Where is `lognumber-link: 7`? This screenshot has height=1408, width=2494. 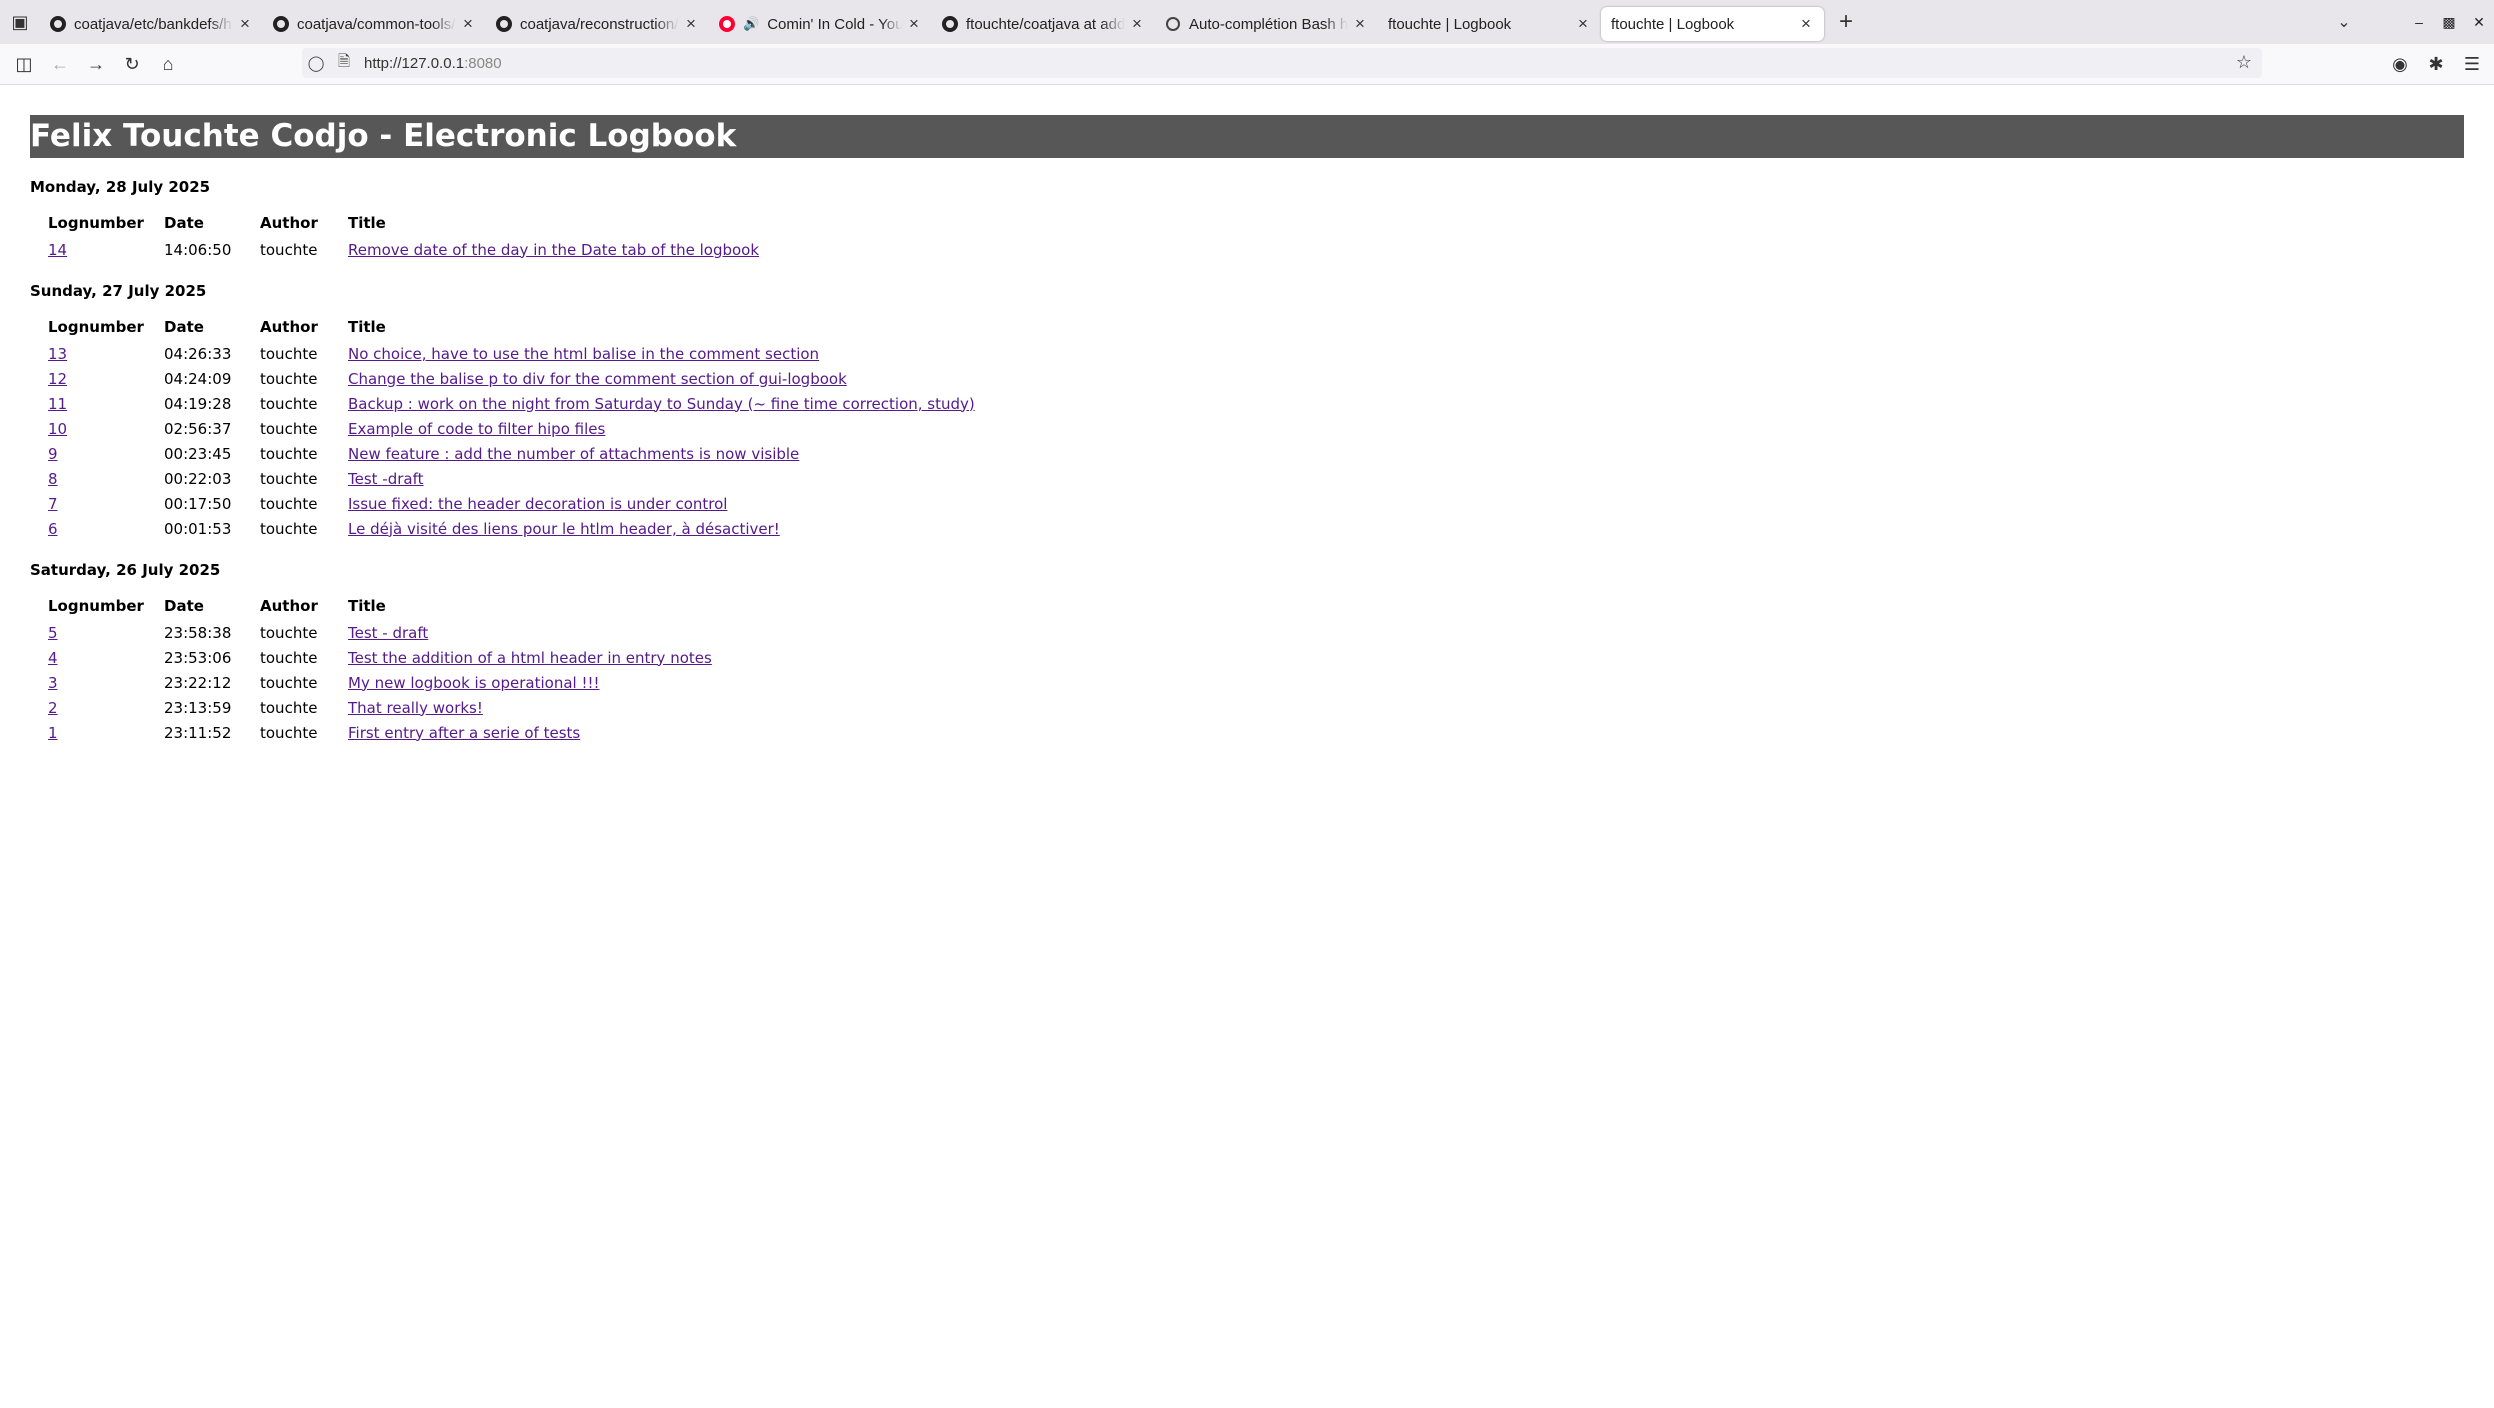
lognumber-link: 7 is located at coordinates (53, 504).